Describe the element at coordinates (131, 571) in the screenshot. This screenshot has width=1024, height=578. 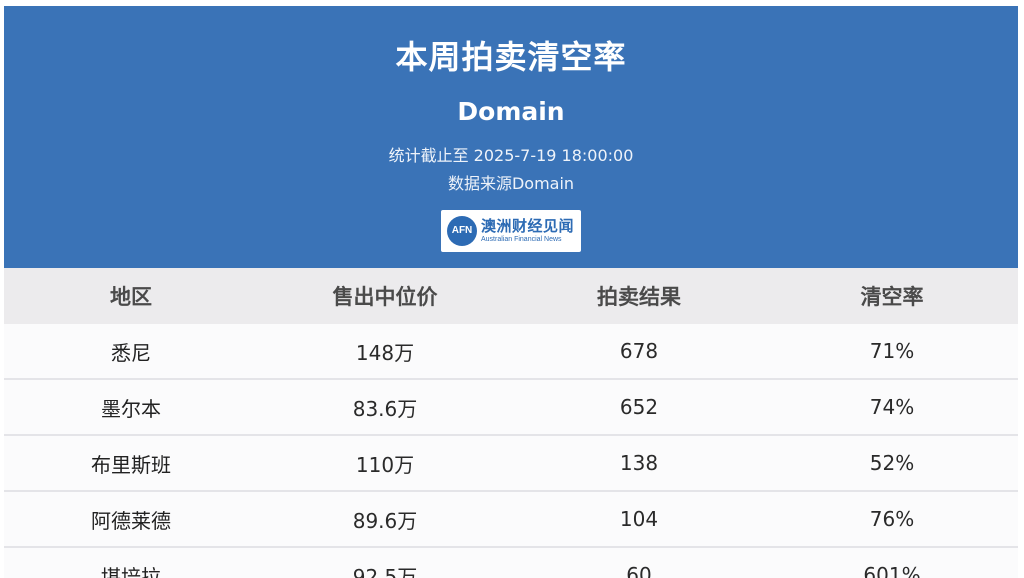
I see `cell-region: 堪培拉` at that location.